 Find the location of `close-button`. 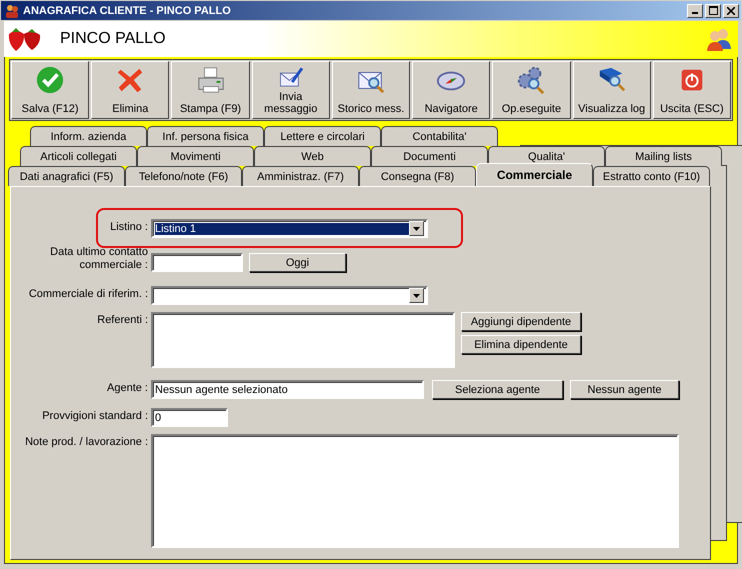

close-button is located at coordinates (731, 11).